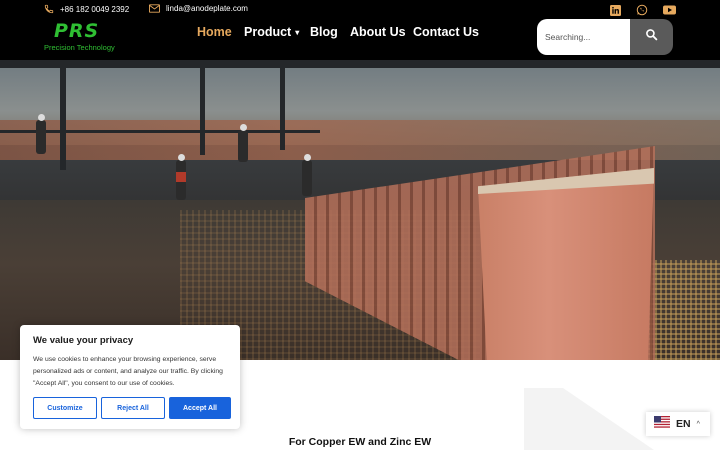 The height and width of the screenshot is (450, 720). I want to click on nav-about-us: About Us, so click(378, 32).